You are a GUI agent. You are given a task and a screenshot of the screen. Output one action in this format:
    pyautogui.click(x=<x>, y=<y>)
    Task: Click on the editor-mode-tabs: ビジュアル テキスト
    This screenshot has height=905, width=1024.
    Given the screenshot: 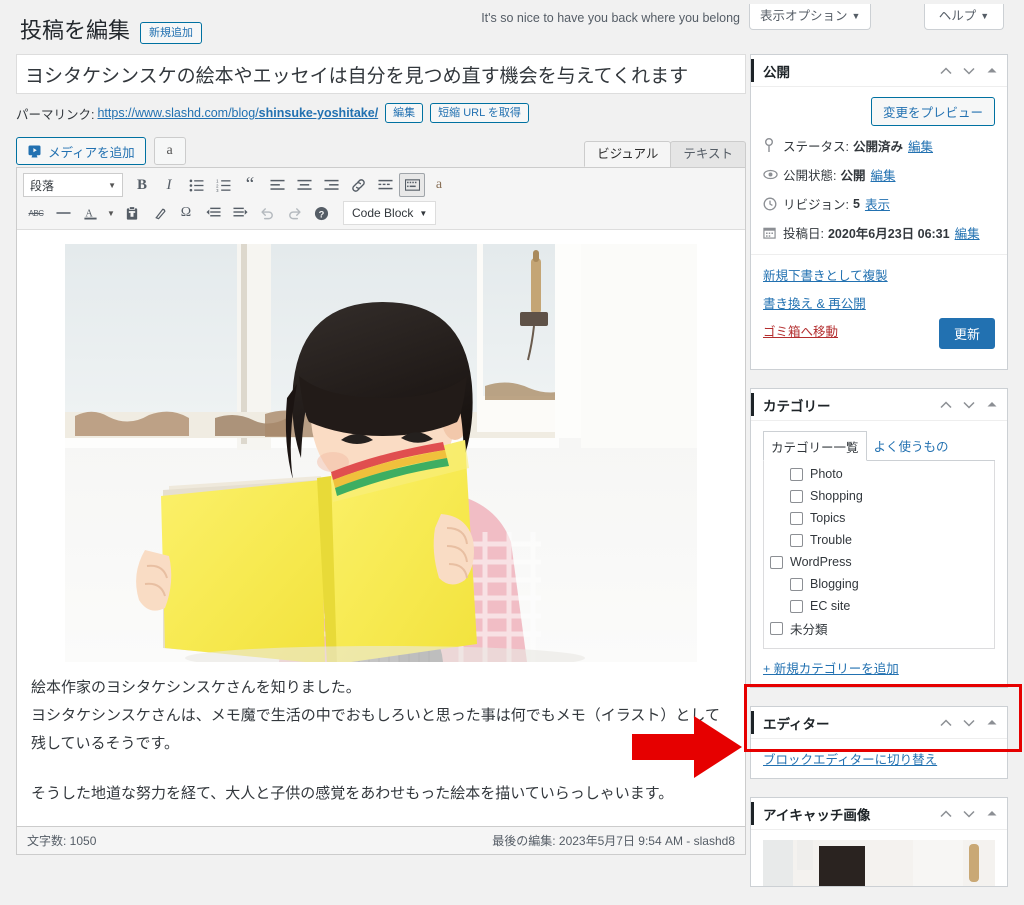 What is the action you would take?
    pyautogui.click(x=665, y=154)
    